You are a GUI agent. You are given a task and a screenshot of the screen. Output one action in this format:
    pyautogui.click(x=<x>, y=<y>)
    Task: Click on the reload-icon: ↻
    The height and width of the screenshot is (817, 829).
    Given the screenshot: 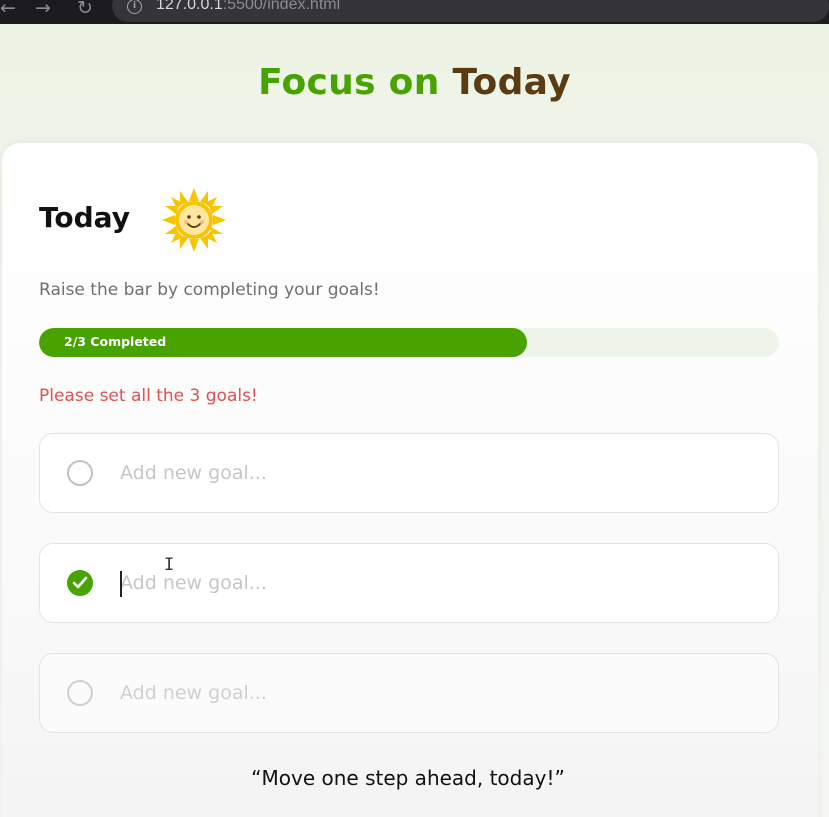 What is the action you would take?
    pyautogui.click(x=85, y=9)
    